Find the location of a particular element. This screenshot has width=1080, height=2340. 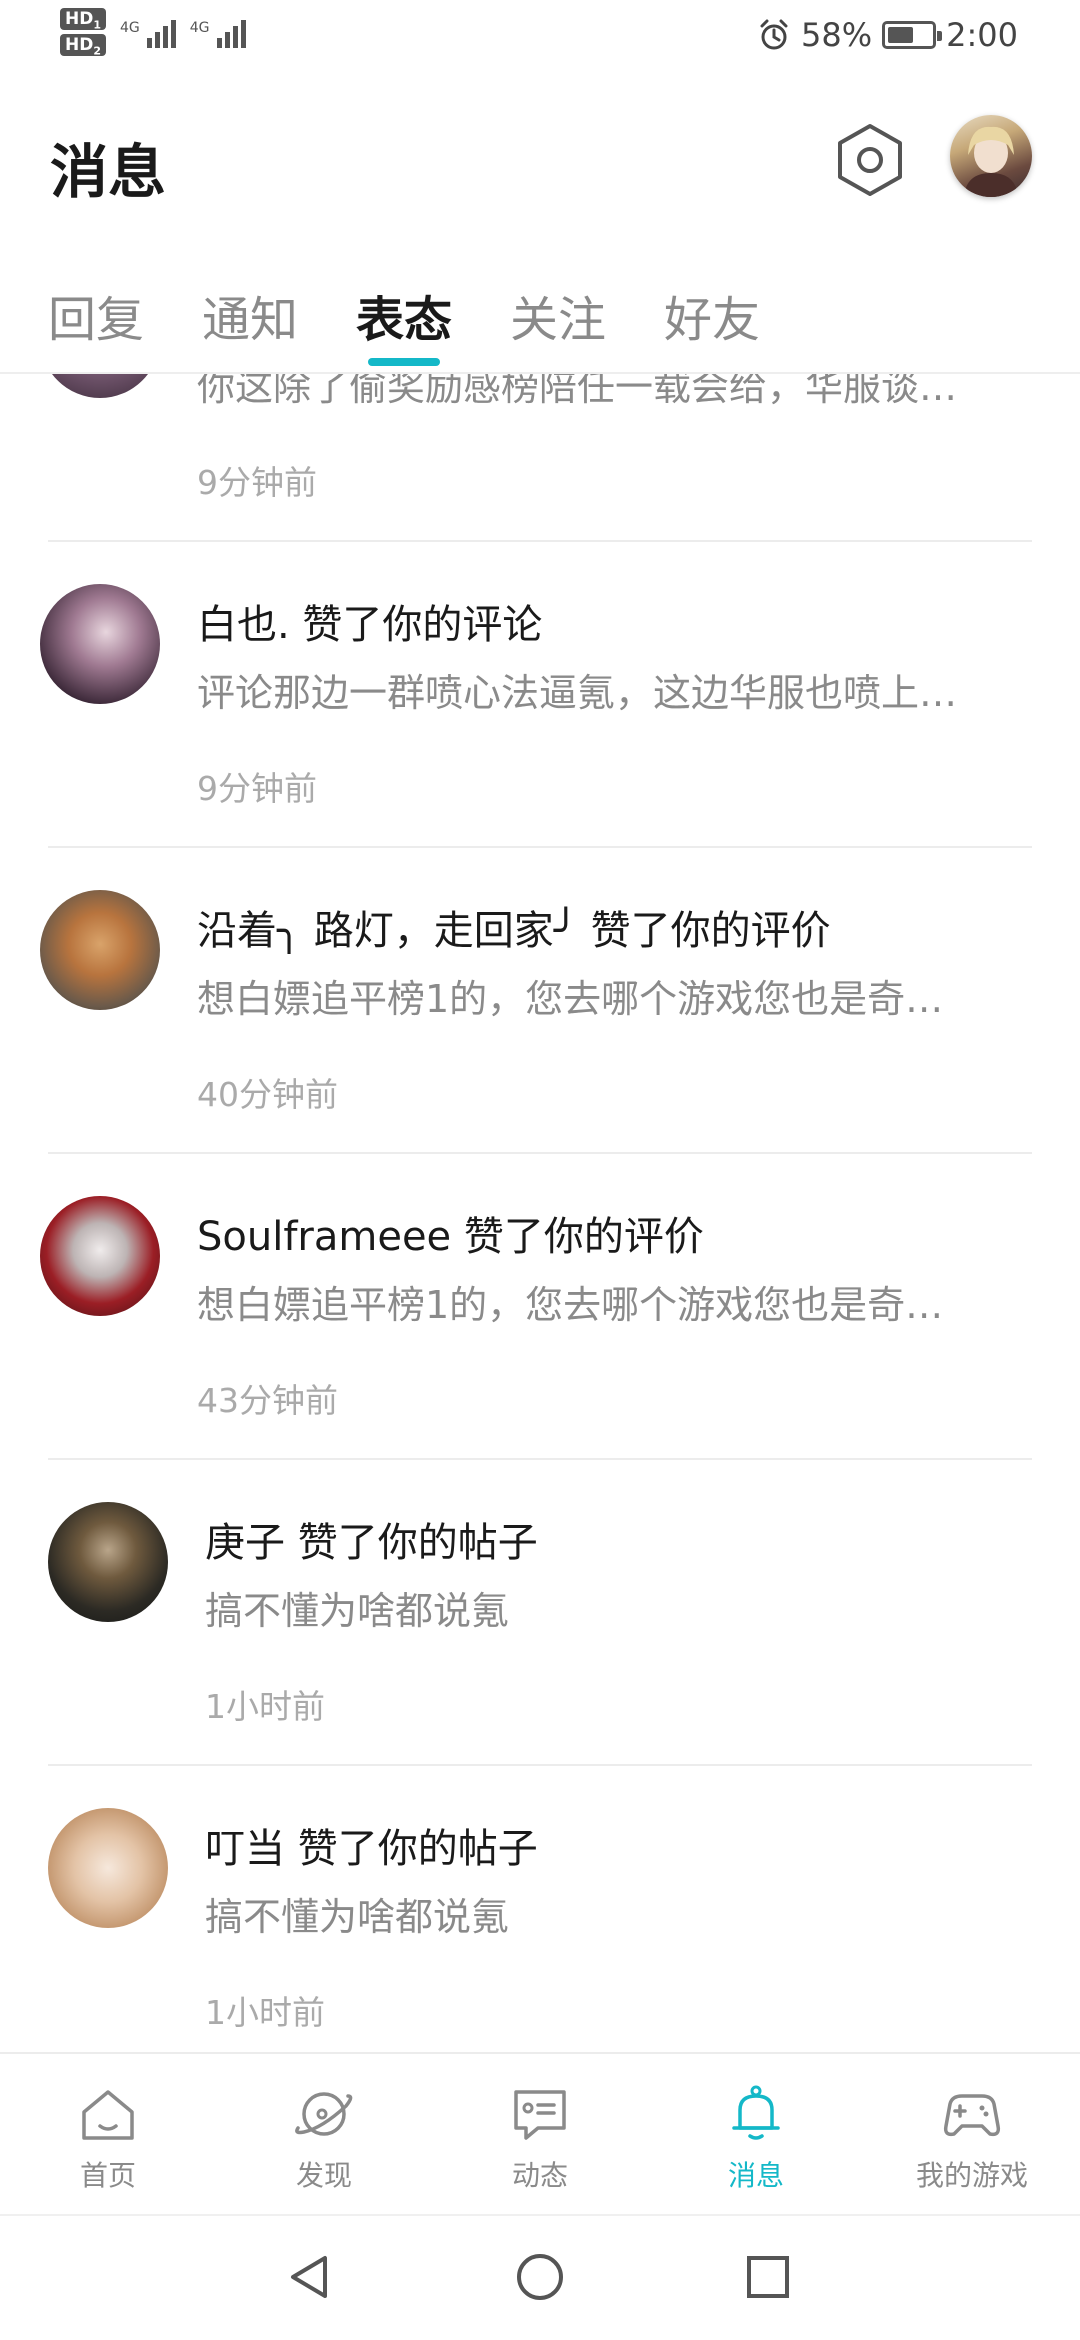

circle-home-icon is located at coordinates (540, 2277).